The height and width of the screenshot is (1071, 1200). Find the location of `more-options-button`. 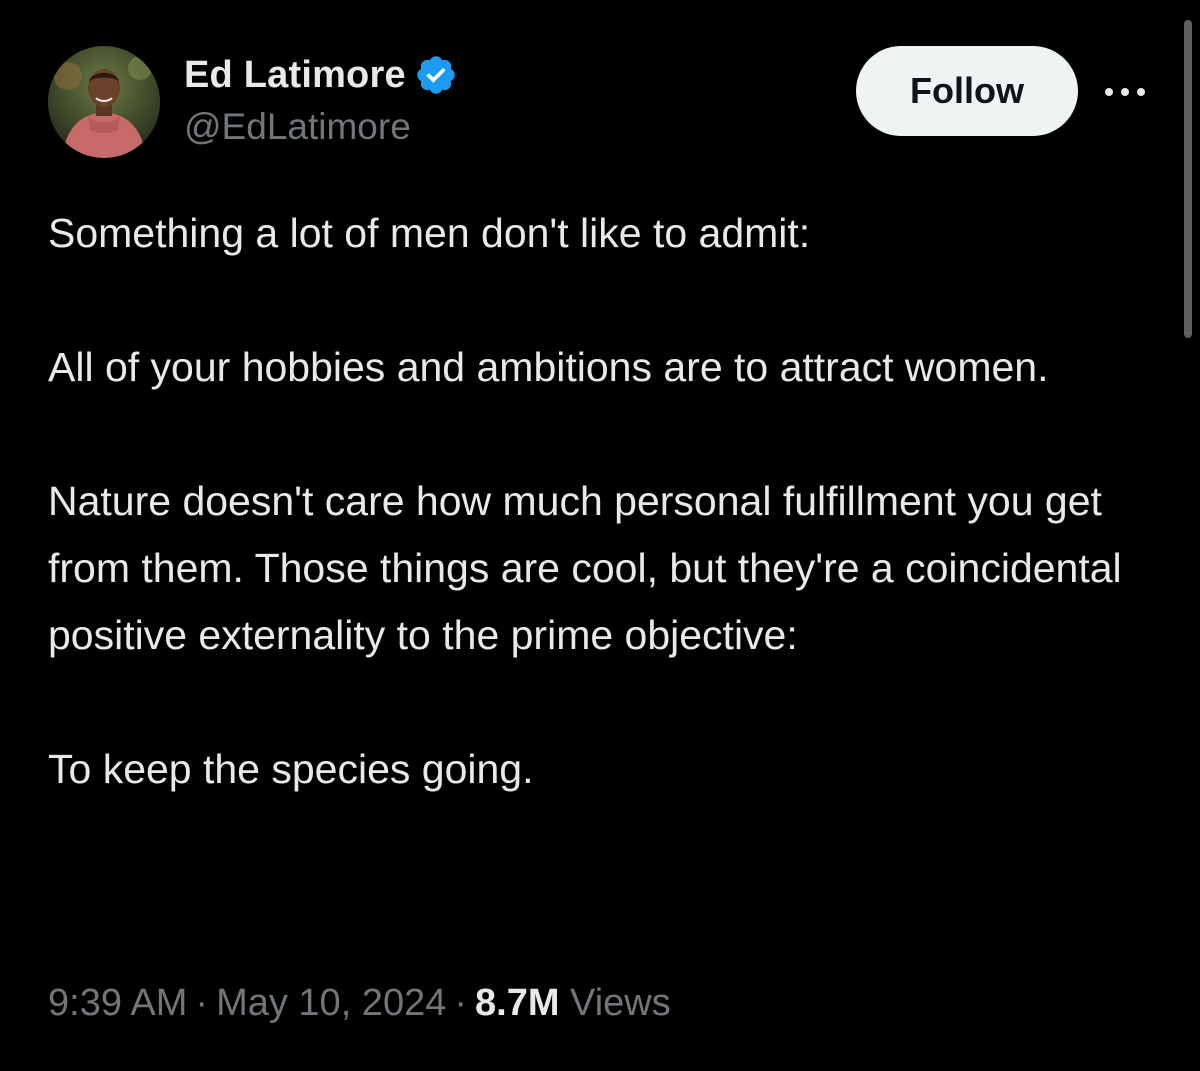

more-options-button is located at coordinates (1125, 92).